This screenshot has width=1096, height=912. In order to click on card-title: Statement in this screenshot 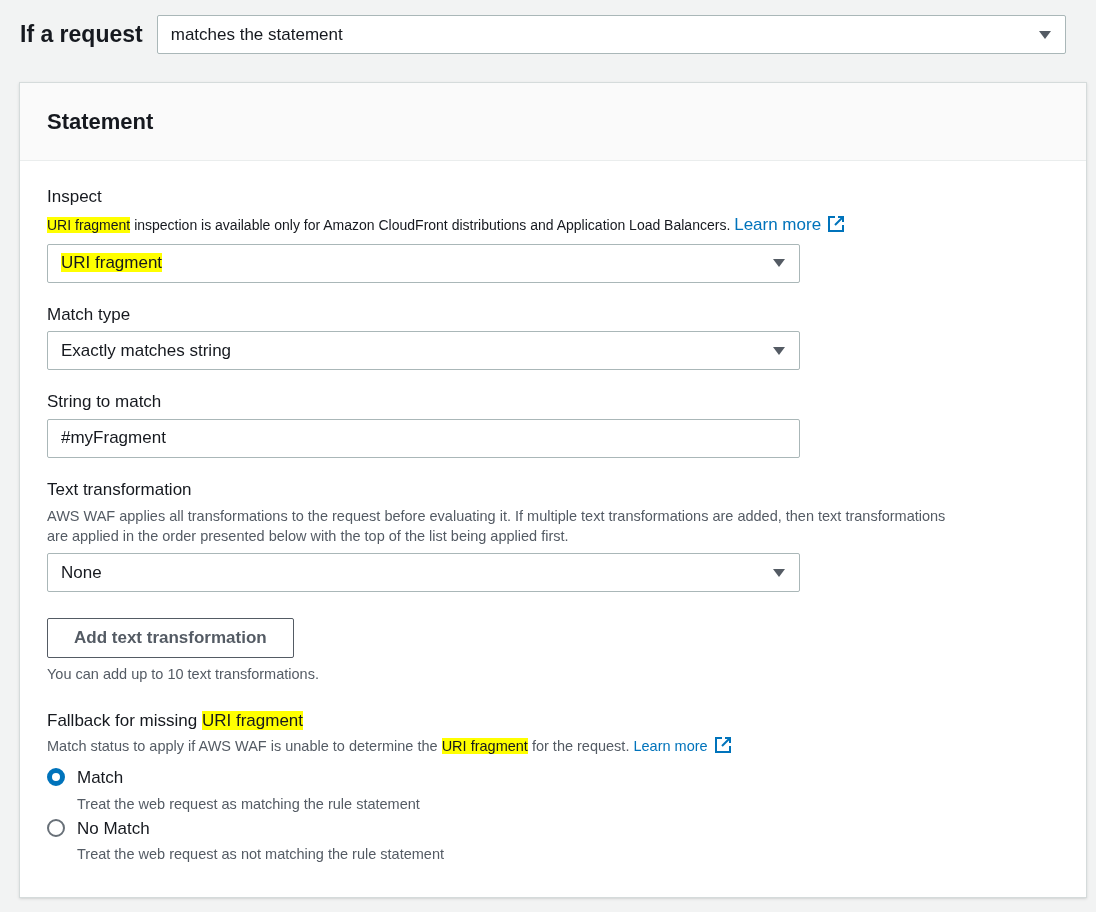, I will do `click(100, 122)`.